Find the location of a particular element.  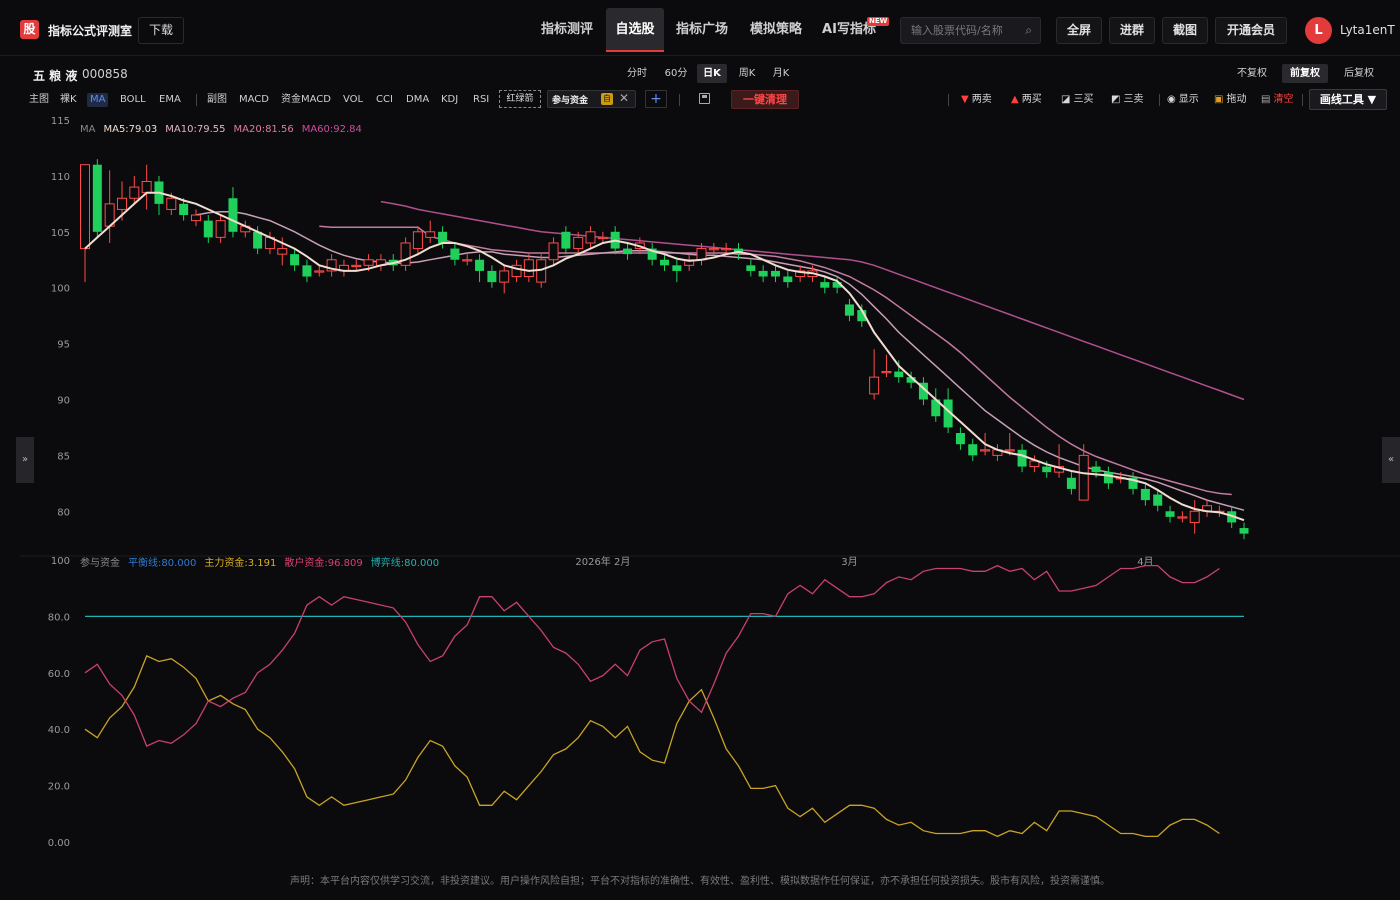

ma60-line is located at coordinates (812, 300).